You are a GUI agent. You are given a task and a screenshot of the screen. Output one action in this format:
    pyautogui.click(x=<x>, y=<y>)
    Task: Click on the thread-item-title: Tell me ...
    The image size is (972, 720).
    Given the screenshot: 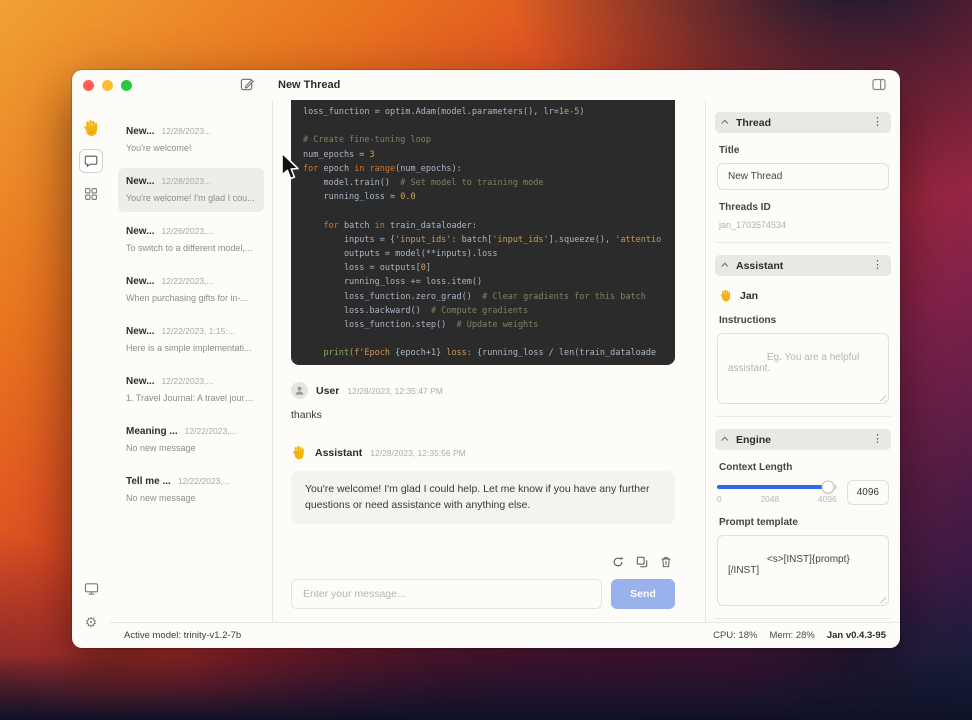 What is the action you would take?
    pyautogui.click(x=148, y=481)
    